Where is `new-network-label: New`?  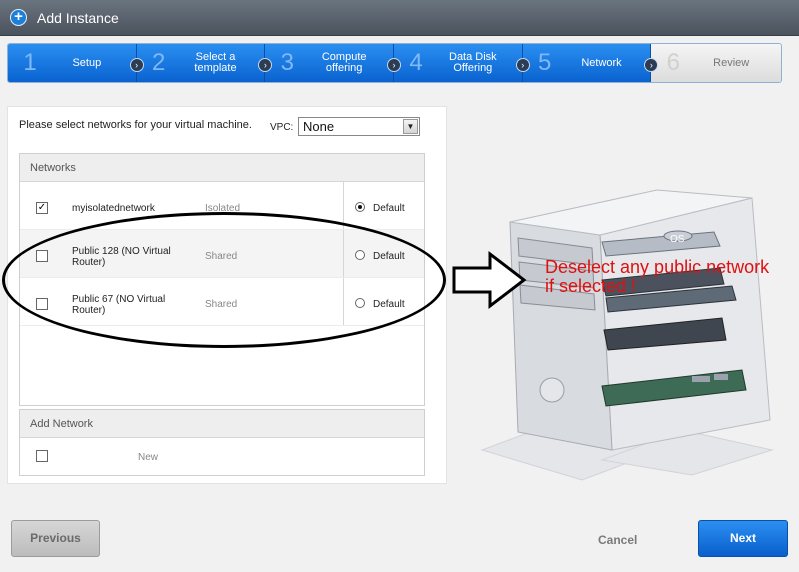
new-network-label: New is located at coordinates (148, 457).